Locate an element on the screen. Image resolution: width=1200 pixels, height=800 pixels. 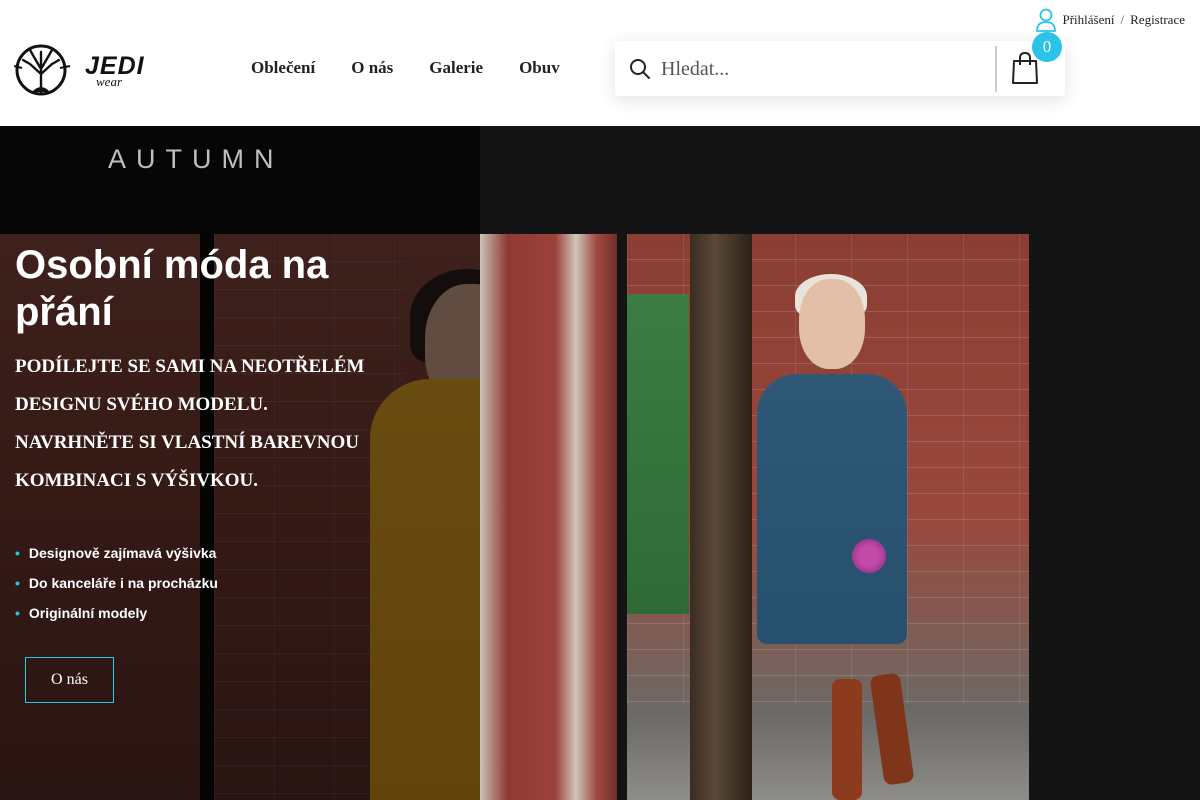
autumn-text: AUTUMN is located at coordinates (196, 159).